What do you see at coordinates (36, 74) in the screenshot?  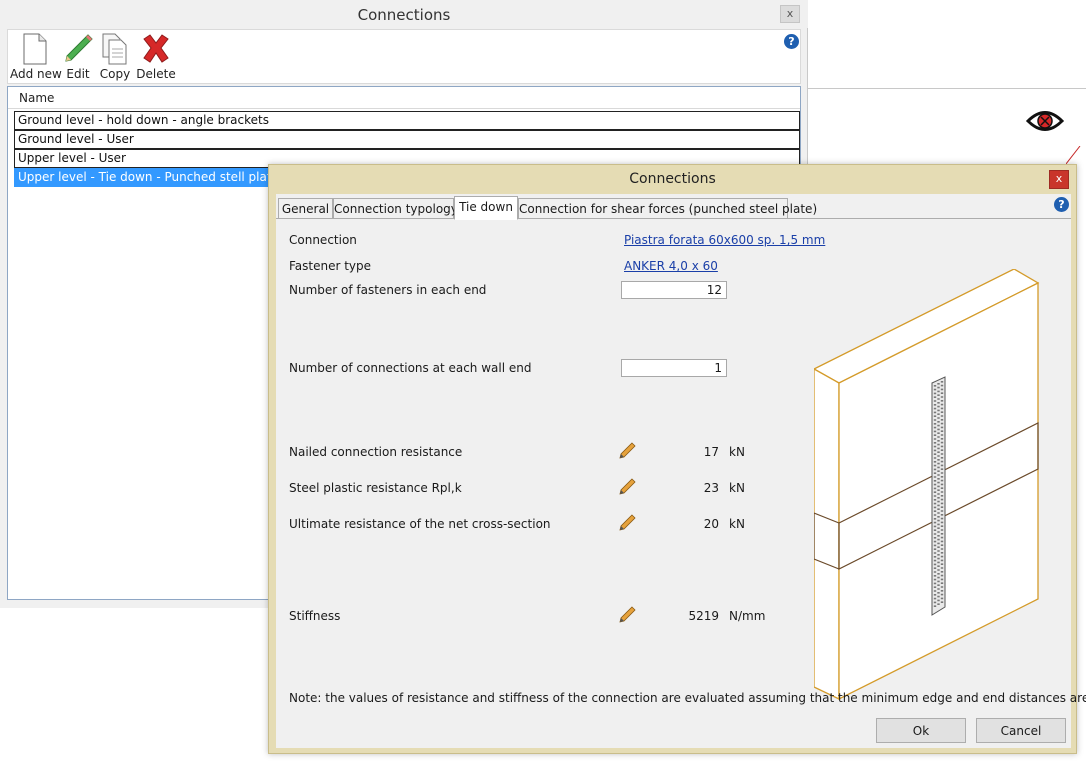 I see `add-new-label: Add new` at bounding box center [36, 74].